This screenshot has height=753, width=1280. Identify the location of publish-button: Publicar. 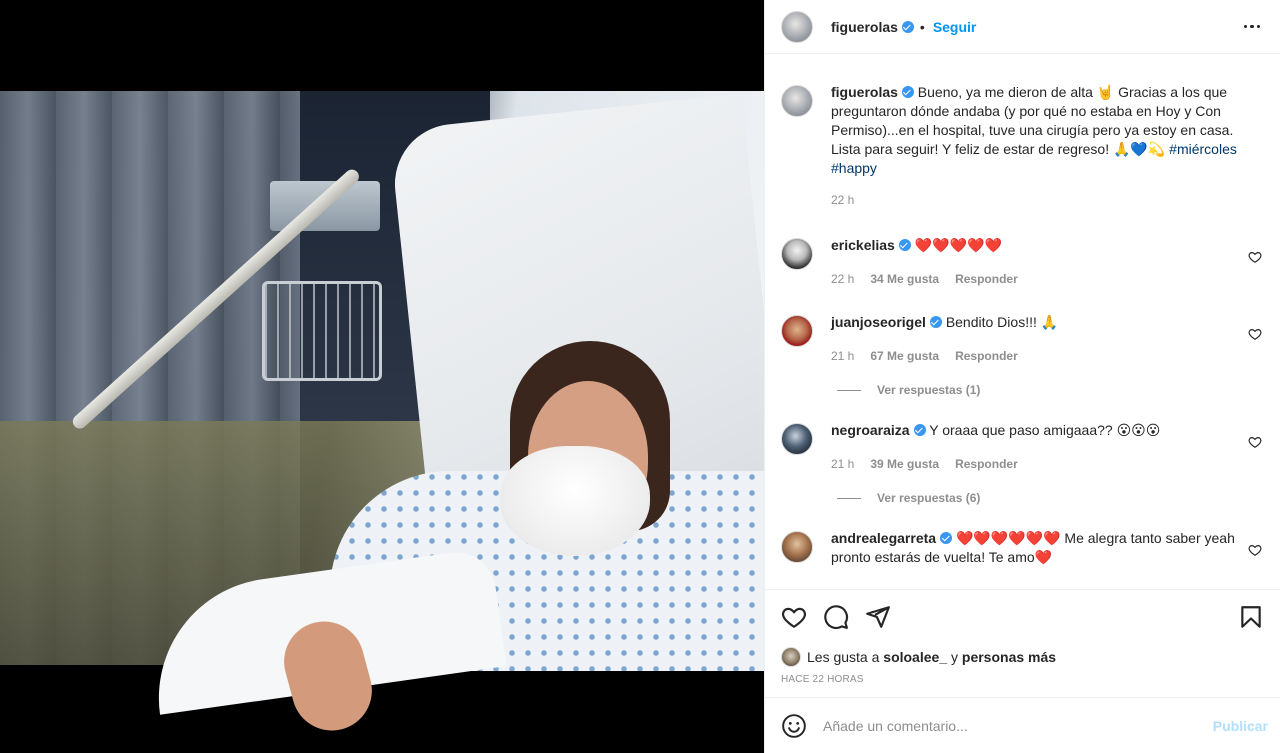
(1240, 726).